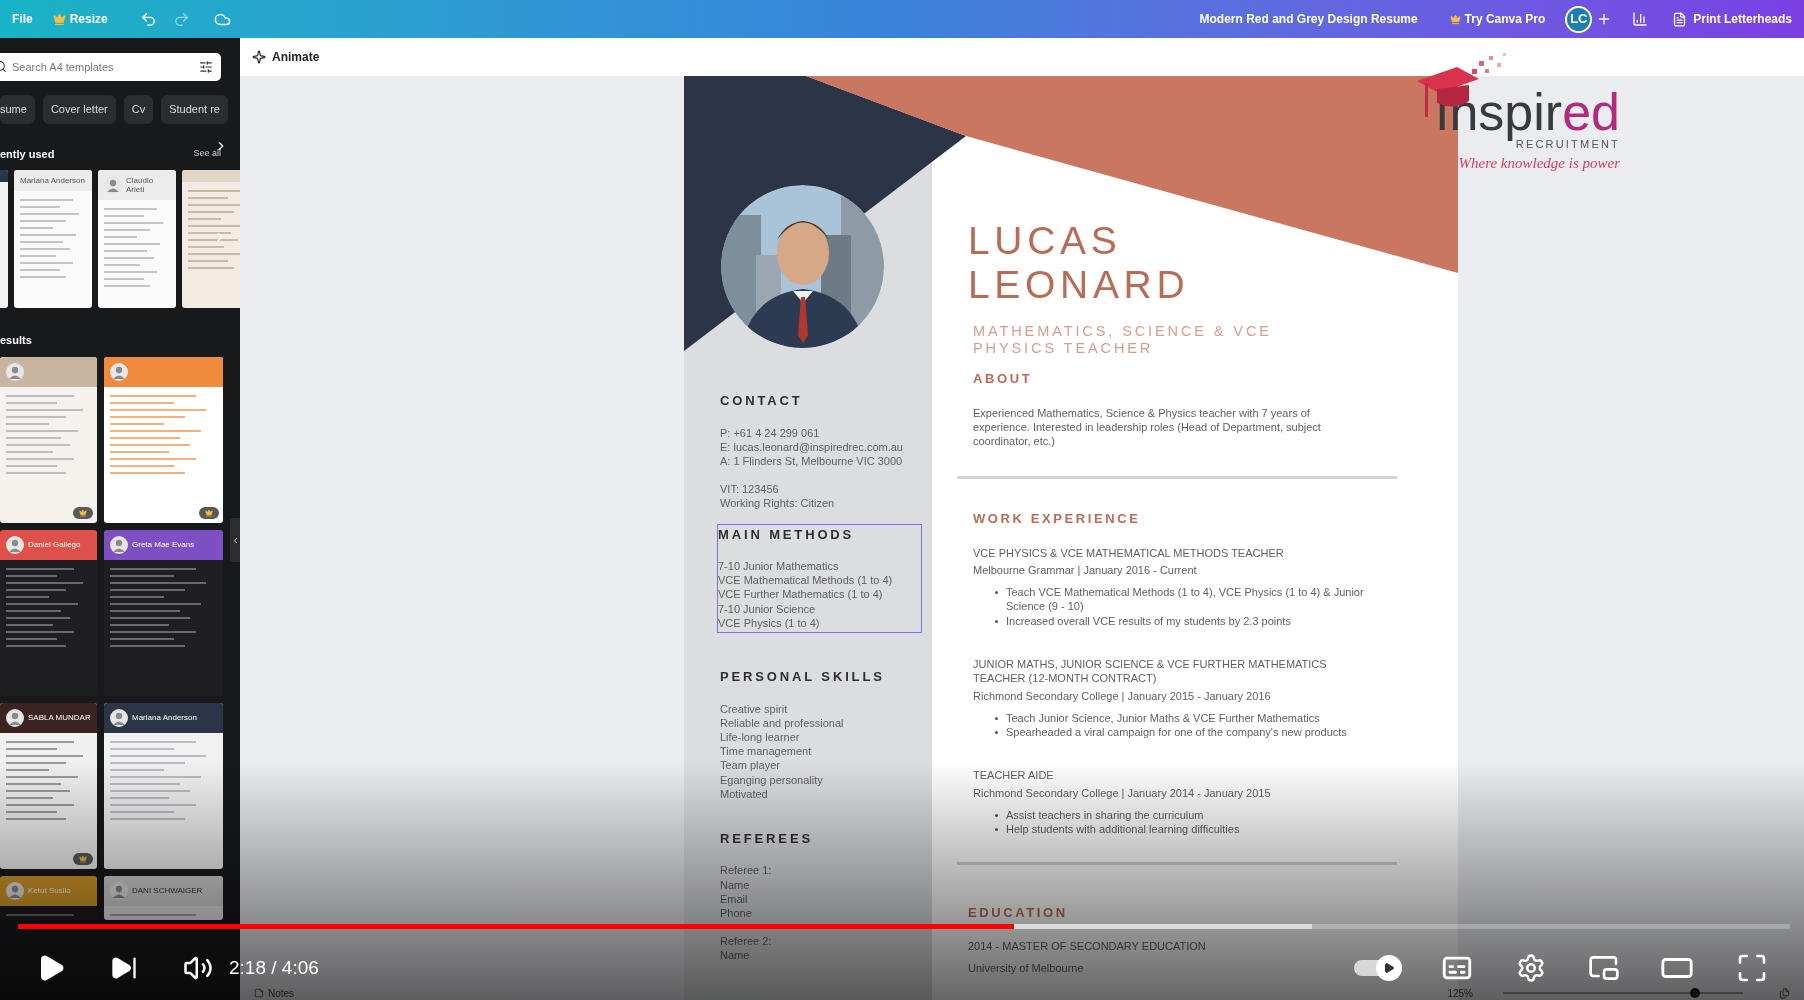 The height and width of the screenshot is (1000, 1804). What do you see at coordinates (762, 401) in the screenshot?
I see `section-heading: CONTACT` at bounding box center [762, 401].